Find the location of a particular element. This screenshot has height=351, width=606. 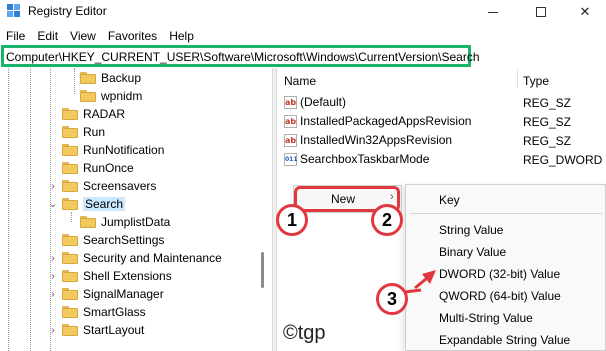

submenu-item-dword: DWORD (32-bit) Value is located at coordinates (499, 274).